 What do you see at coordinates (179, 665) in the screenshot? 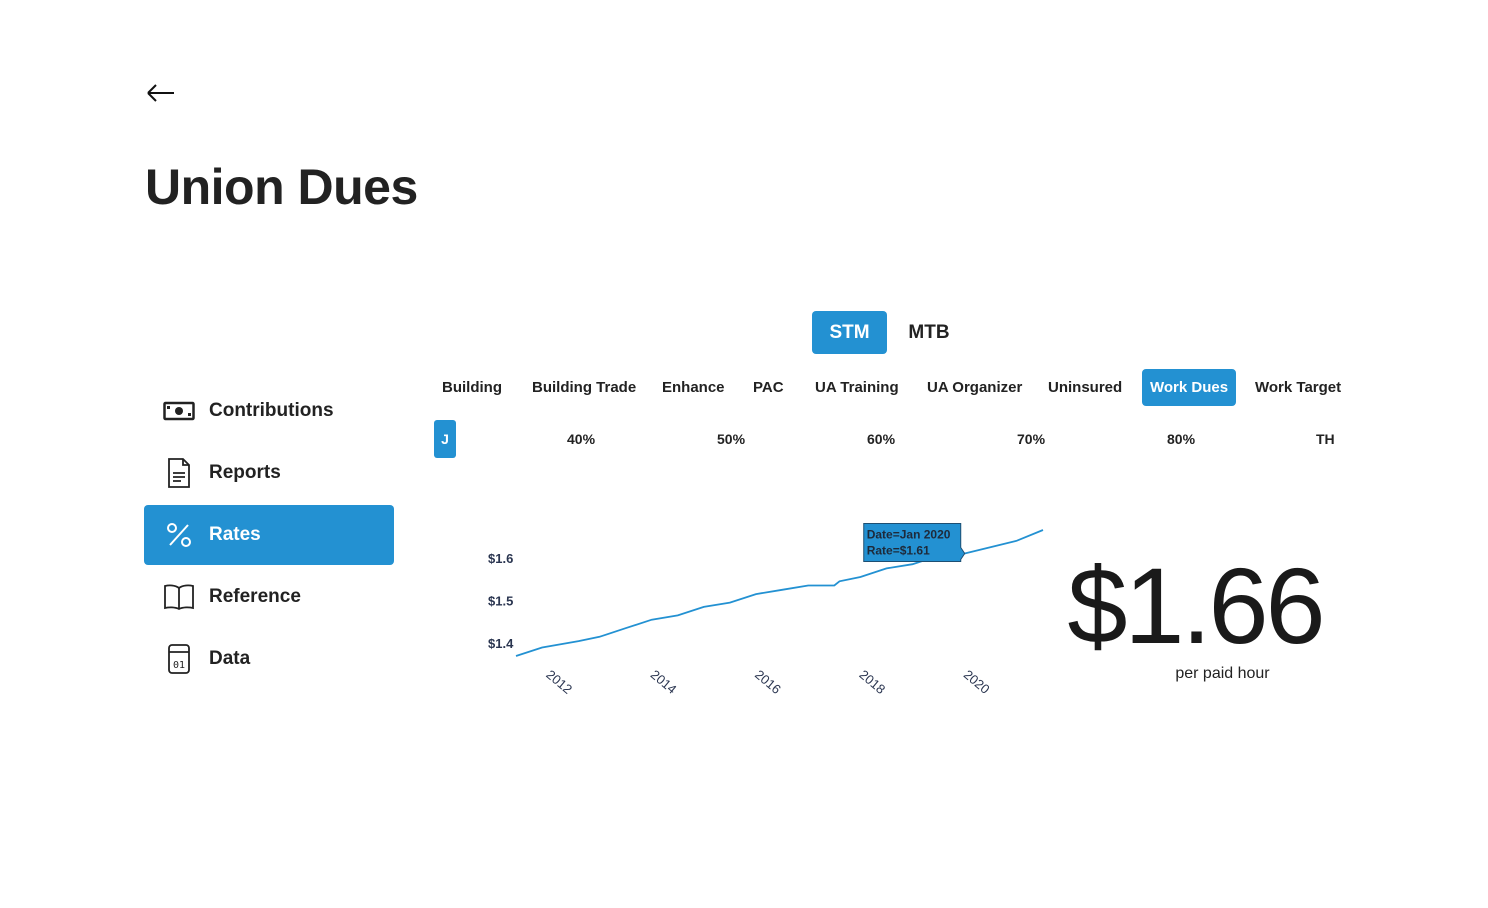
I see `svg-text: 01` at bounding box center [179, 665].